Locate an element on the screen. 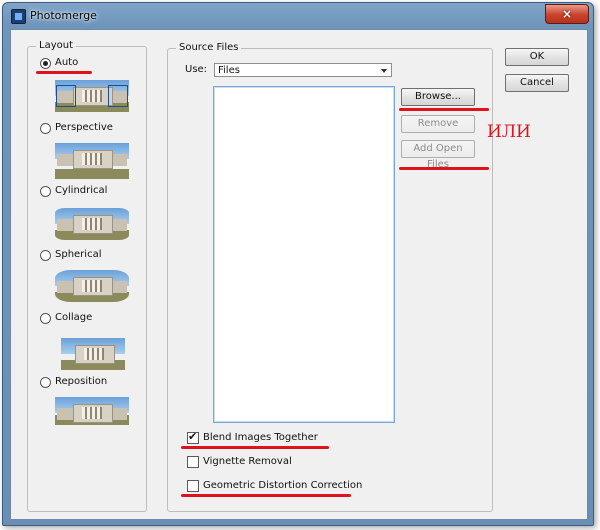 This screenshot has width=600, height=530. radio-reposition-label: Reposition is located at coordinates (81, 381).